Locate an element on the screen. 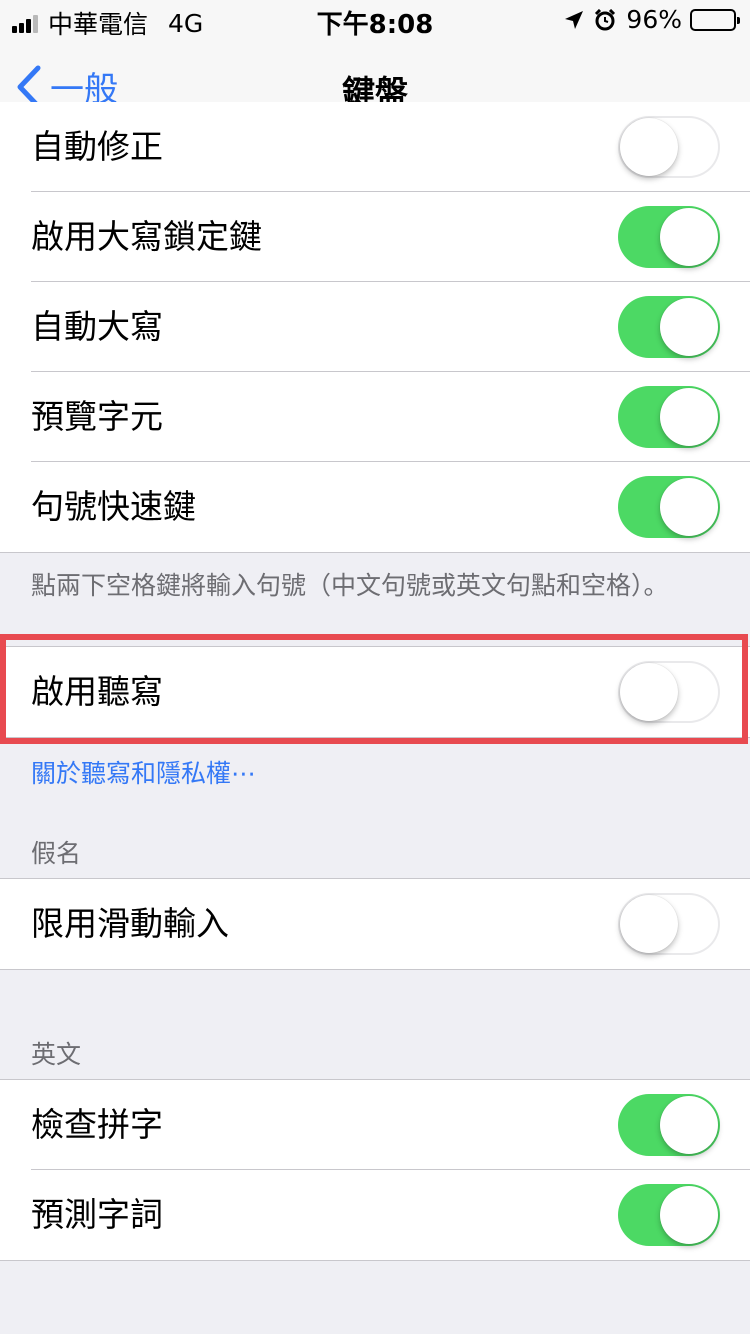  battery-percent: 96% is located at coordinates (654, 19).